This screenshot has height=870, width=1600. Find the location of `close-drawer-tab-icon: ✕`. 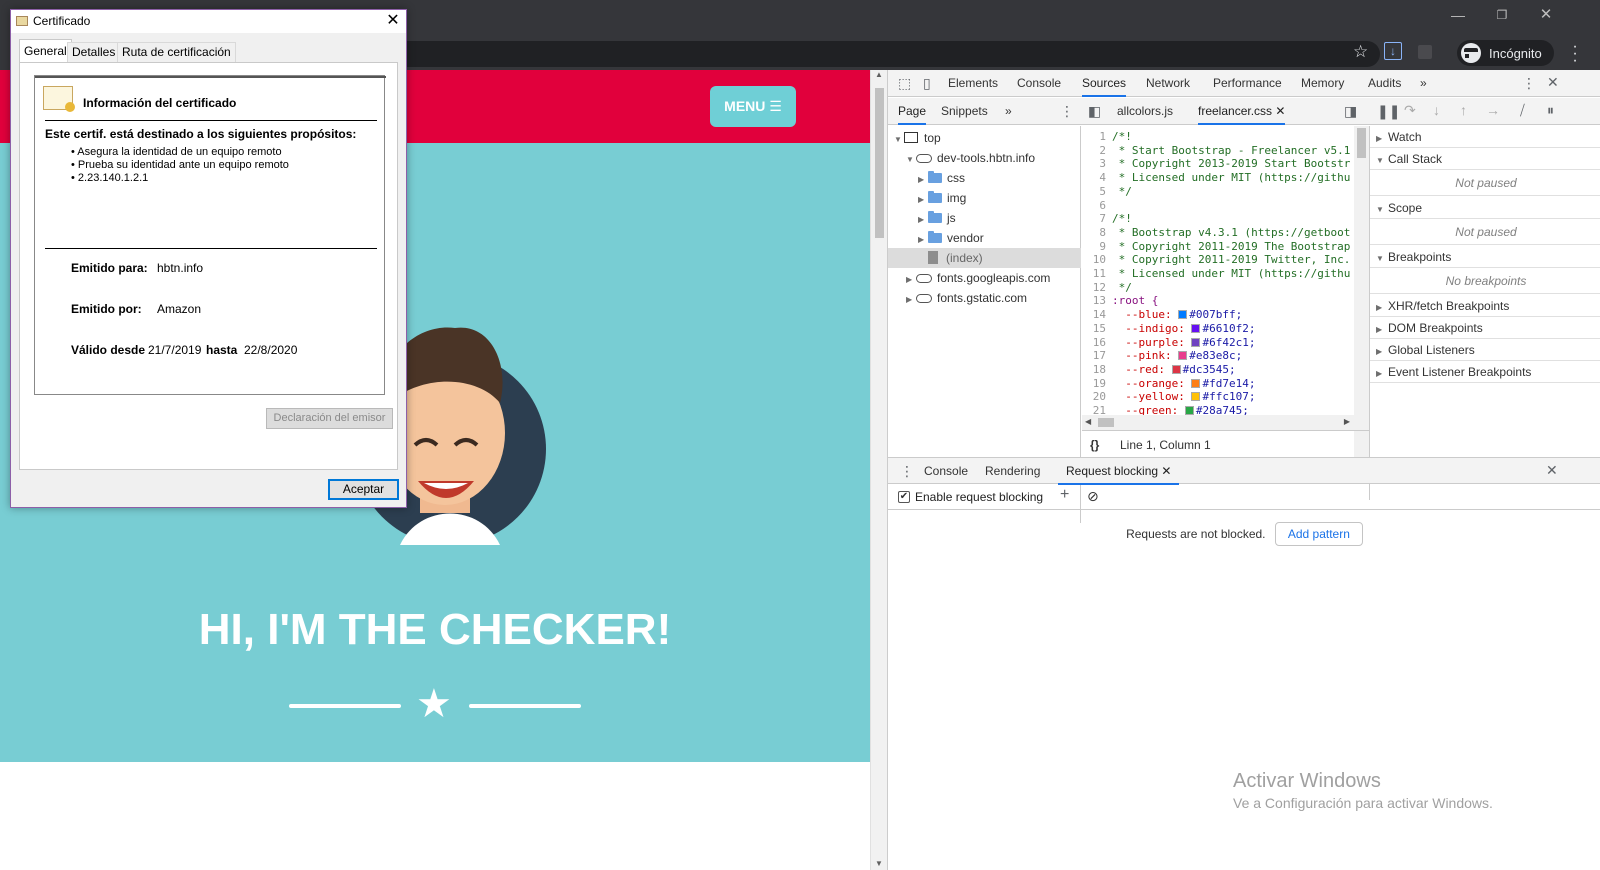

close-drawer-tab-icon: ✕ is located at coordinates (1166, 471).